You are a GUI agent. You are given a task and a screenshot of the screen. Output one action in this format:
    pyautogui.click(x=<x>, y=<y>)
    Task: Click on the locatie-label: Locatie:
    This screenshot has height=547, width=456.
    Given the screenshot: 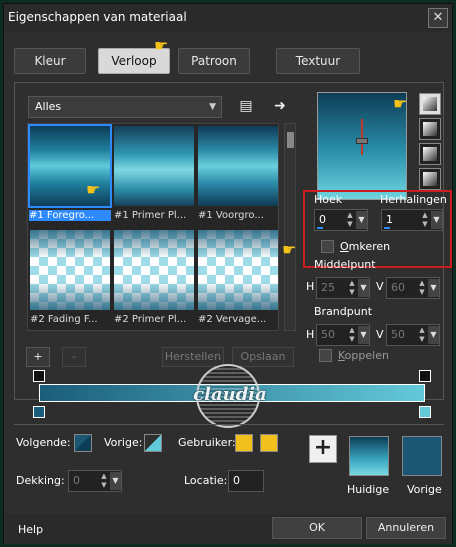 What is the action you would take?
    pyautogui.click(x=206, y=480)
    